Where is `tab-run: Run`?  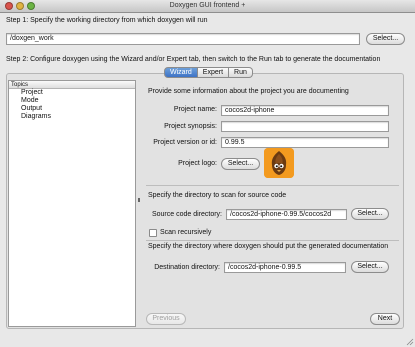 tab-run: Run is located at coordinates (241, 72).